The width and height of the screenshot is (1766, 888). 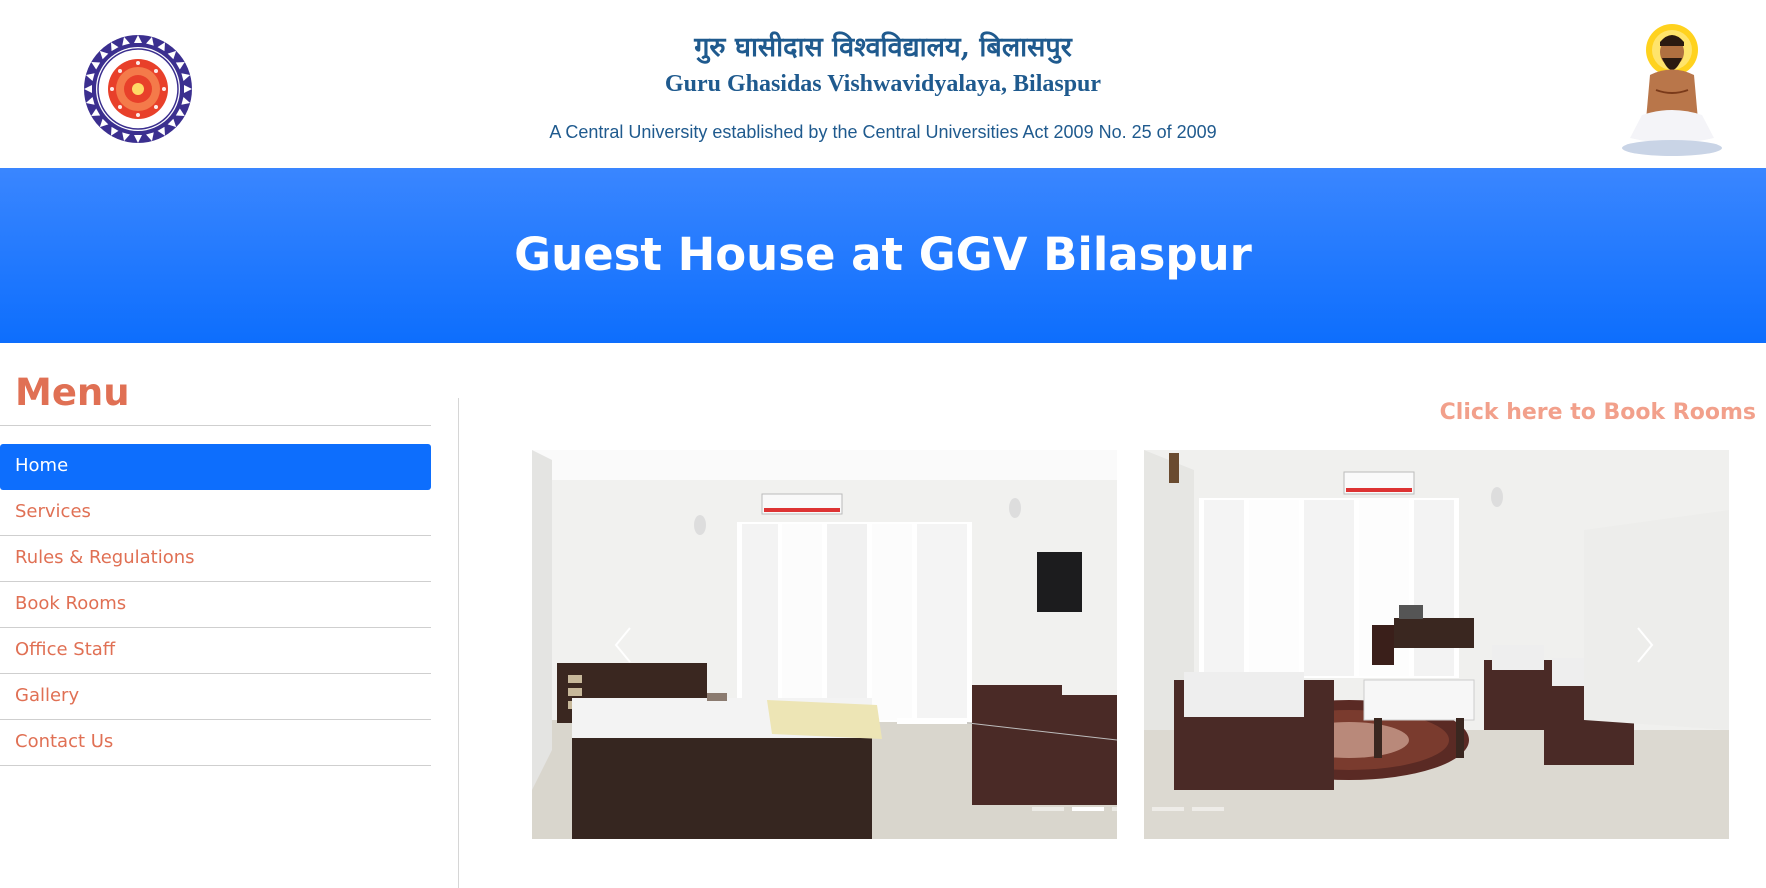 I want to click on page-title: Guest House at GGV Bilaspur, so click(x=883, y=254).